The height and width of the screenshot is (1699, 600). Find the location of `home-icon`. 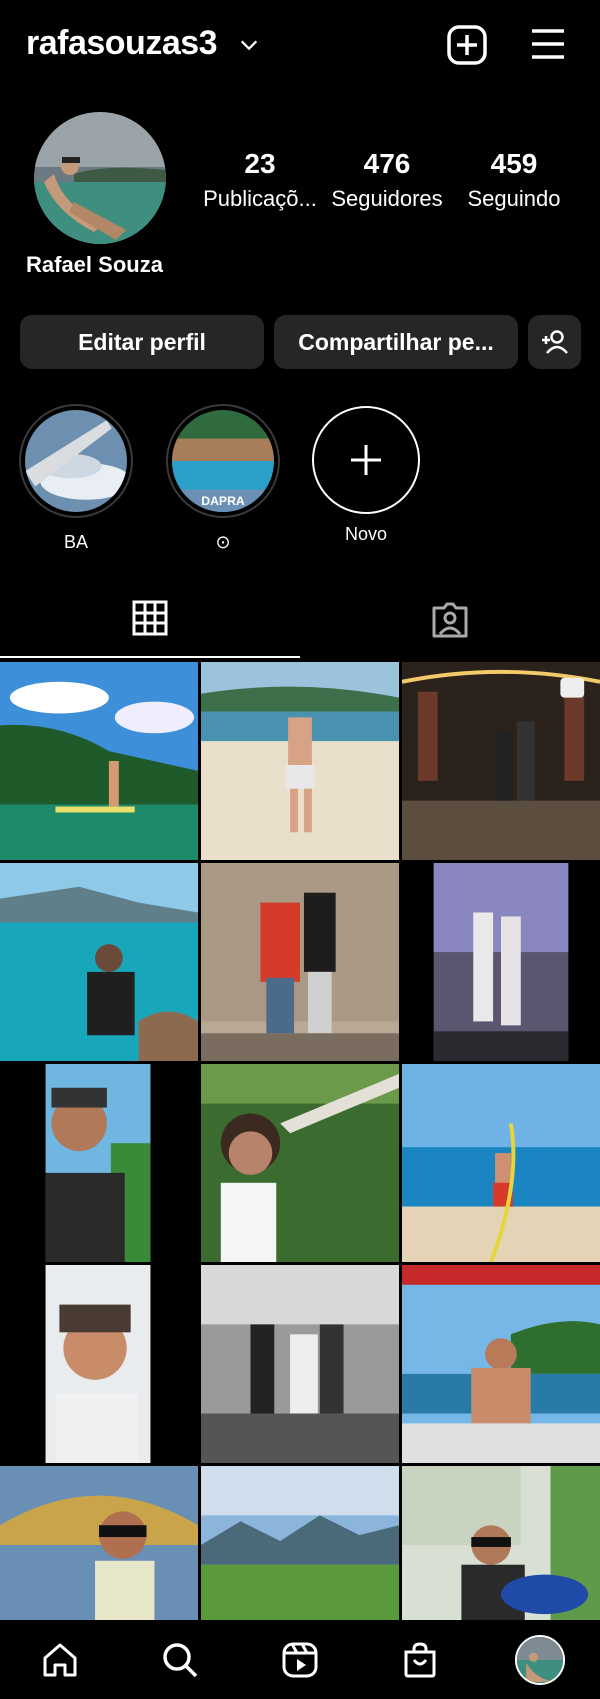

home-icon is located at coordinates (60, 1659).